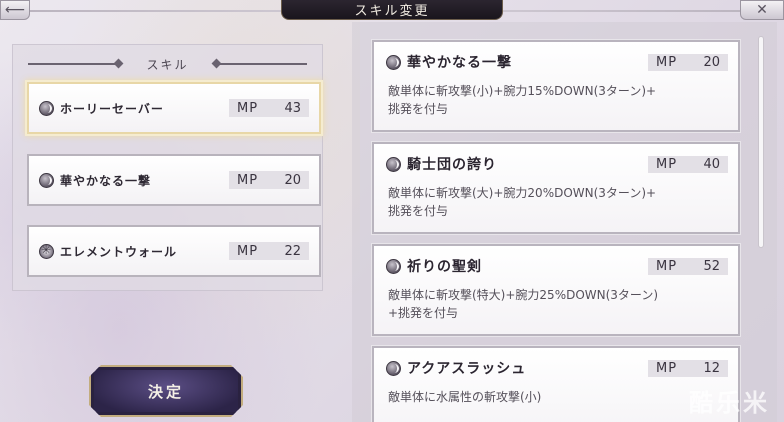  What do you see at coordinates (174, 180) in the screenshot?
I see `equipped-skill-slot-2: 華やかなる一撃 MP 20` at bounding box center [174, 180].